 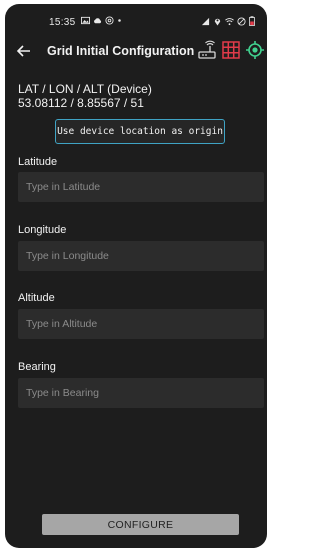 What do you see at coordinates (62, 22) in the screenshot?
I see `status-time: 15:35` at bounding box center [62, 22].